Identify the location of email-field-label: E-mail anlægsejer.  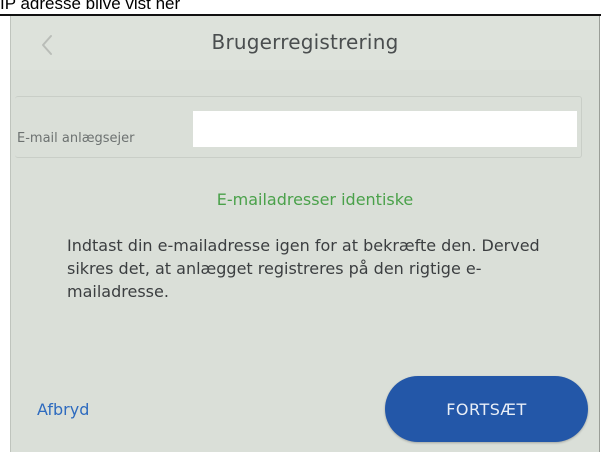
(76, 138).